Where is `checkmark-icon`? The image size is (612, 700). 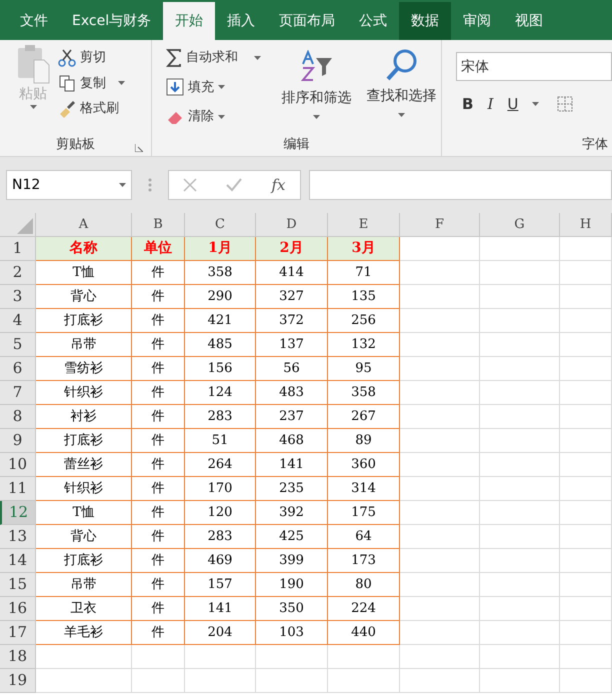 checkmark-icon is located at coordinates (234, 185).